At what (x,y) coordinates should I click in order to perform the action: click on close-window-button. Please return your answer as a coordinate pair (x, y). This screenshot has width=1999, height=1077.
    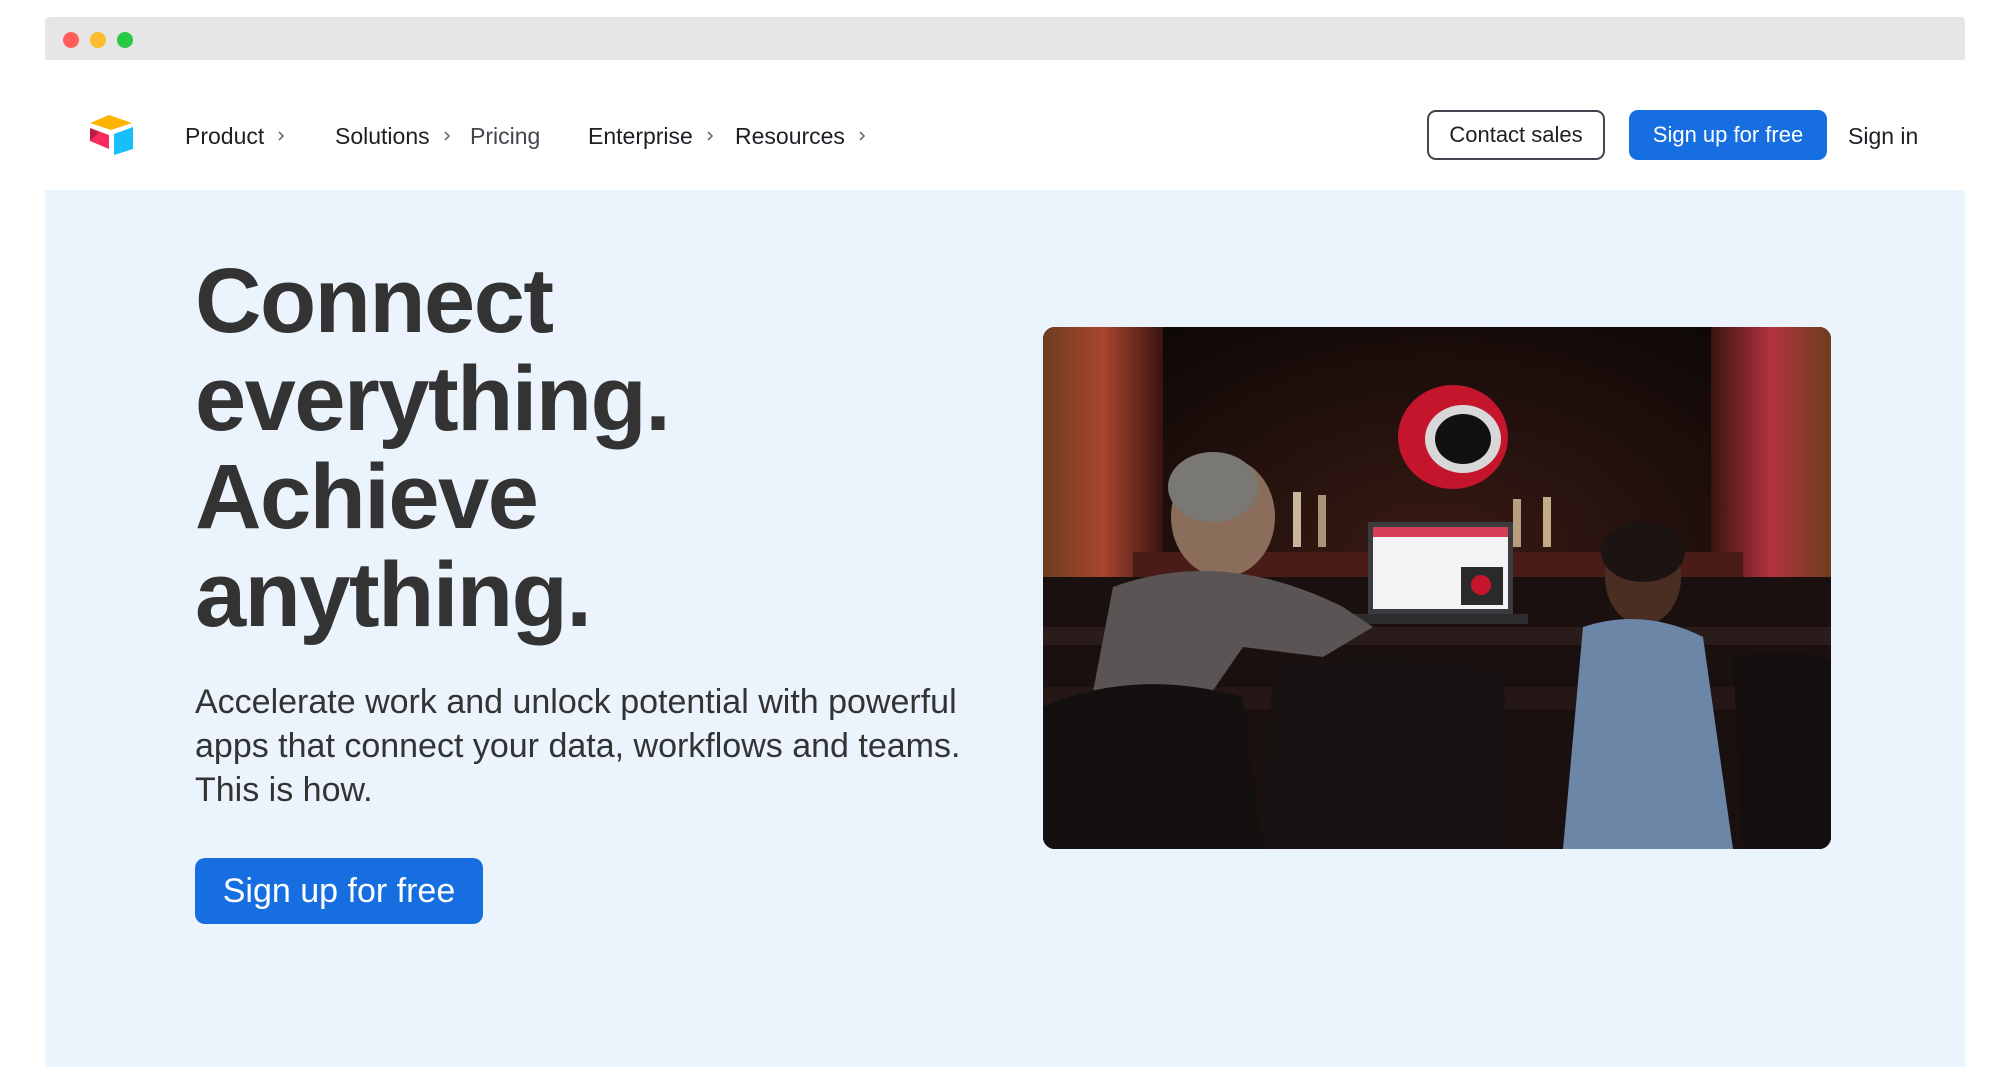
    Looking at the image, I should click on (71, 40).